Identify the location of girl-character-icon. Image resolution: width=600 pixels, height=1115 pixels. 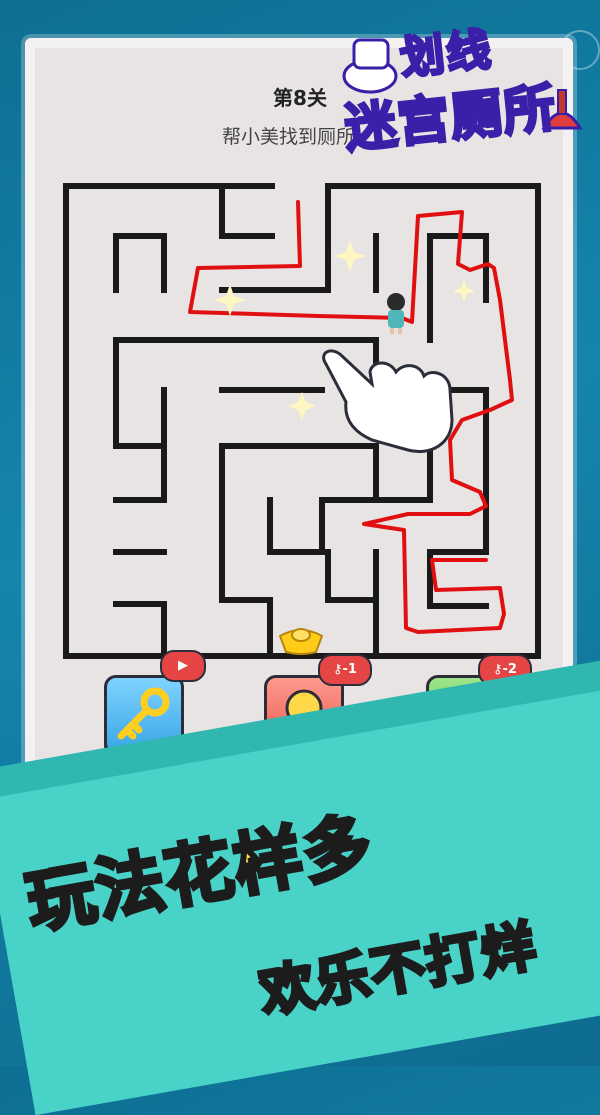
(396, 313).